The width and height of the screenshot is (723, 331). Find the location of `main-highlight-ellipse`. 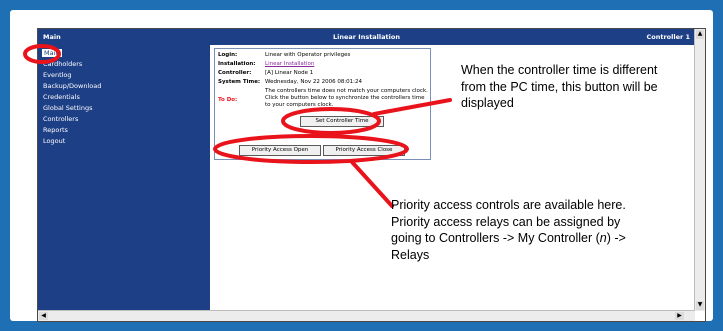

main-highlight-ellipse is located at coordinates (42, 54).